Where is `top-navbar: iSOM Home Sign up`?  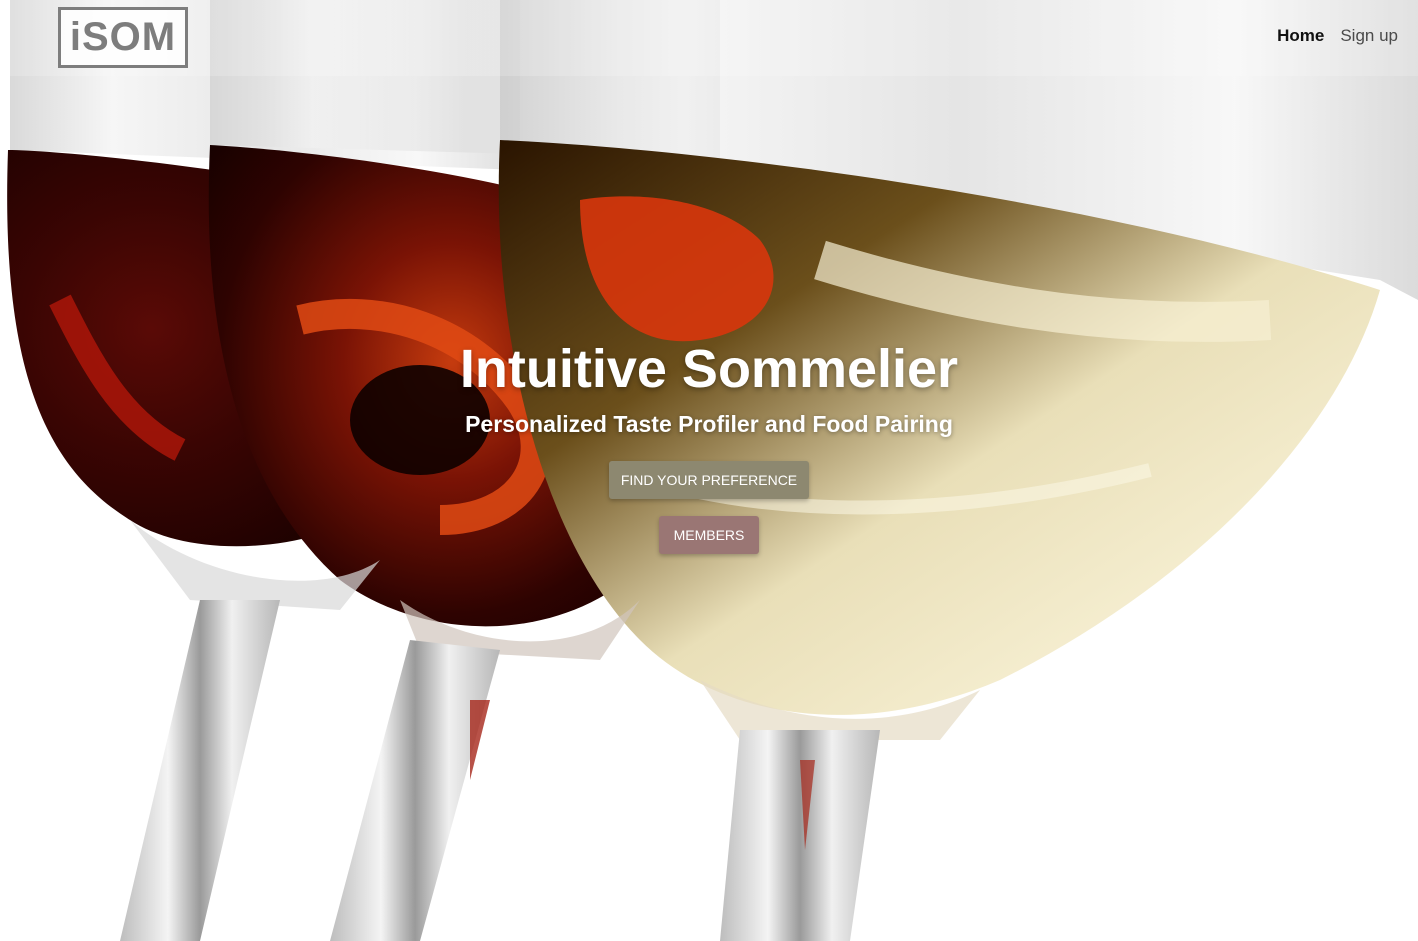 top-navbar: iSOM Home Sign up is located at coordinates (709, 38).